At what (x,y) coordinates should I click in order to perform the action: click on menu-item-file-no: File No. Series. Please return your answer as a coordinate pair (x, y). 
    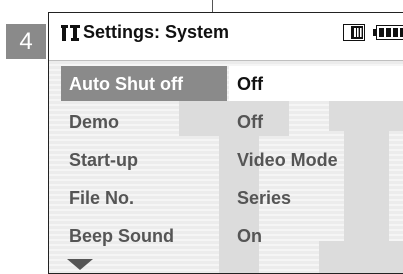
    Looking at the image, I should click on (226, 197).